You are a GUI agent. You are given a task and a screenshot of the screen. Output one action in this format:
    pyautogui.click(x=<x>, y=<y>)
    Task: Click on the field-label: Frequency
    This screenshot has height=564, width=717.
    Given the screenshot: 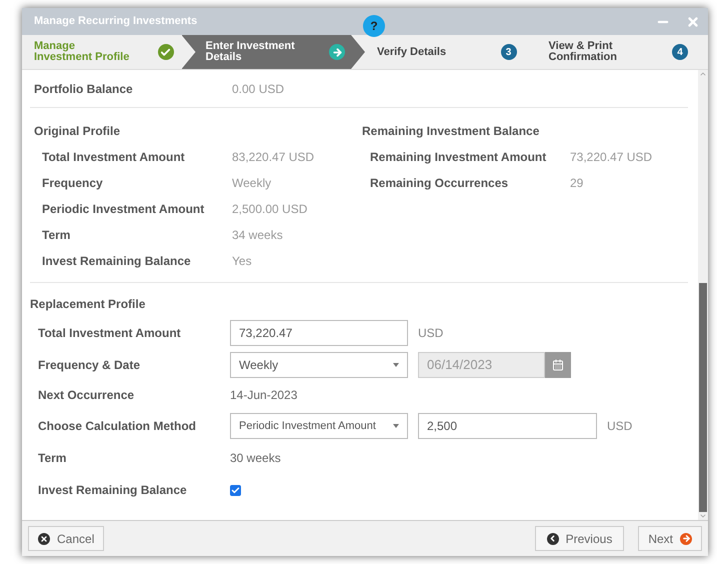 What is the action you would take?
    pyautogui.click(x=73, y=183)
    